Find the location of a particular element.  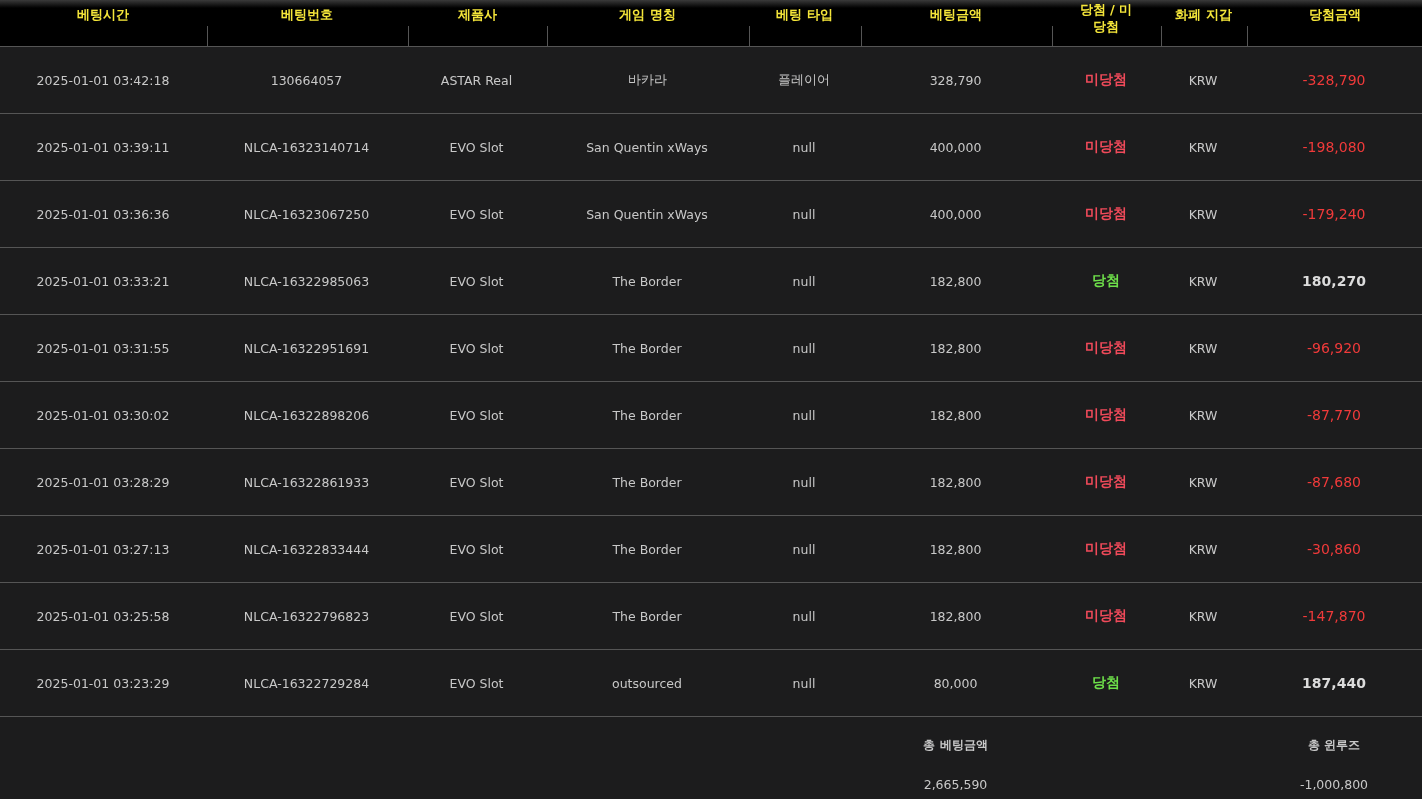

payout-cell: -198,080 is located at coordinates (1334, 147).